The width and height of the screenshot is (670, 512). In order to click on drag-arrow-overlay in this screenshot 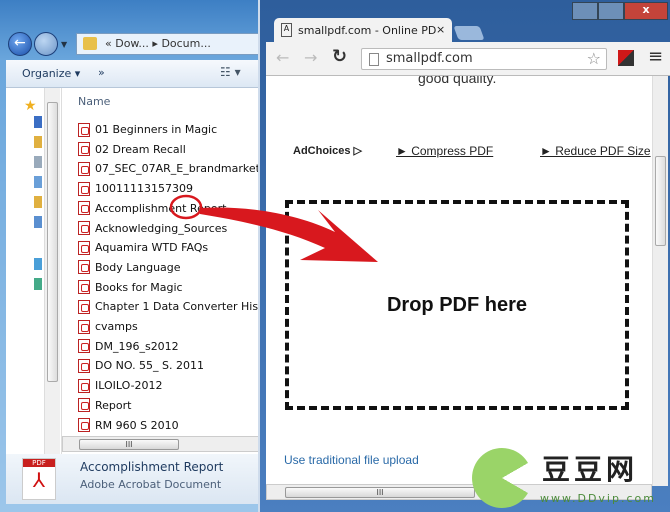, I will do `click(273, 228)`.